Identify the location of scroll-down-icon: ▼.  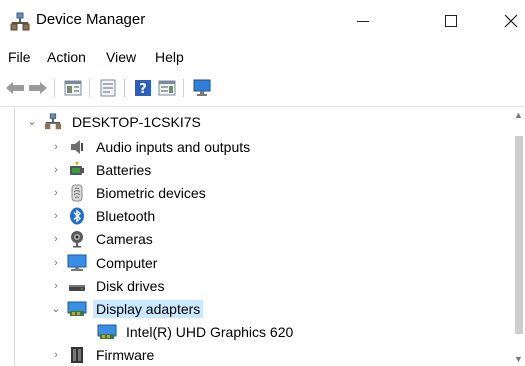
(518, 359).